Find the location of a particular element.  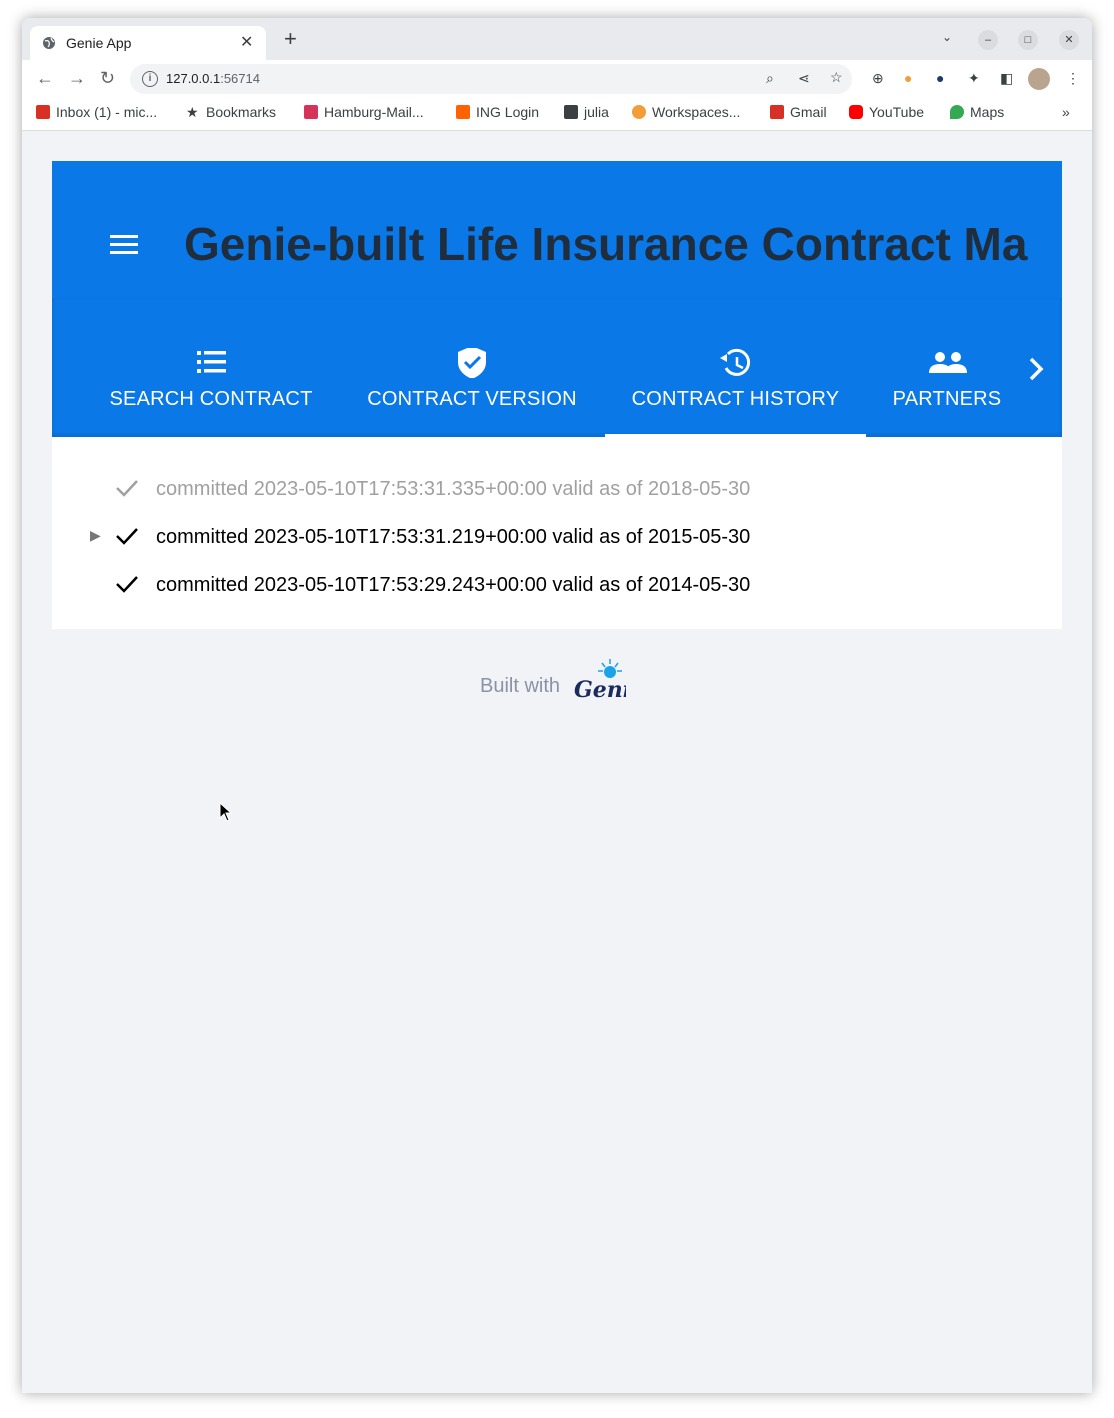

bookmark-item: ★ Bookmarks is located at coordinates (231, 112).